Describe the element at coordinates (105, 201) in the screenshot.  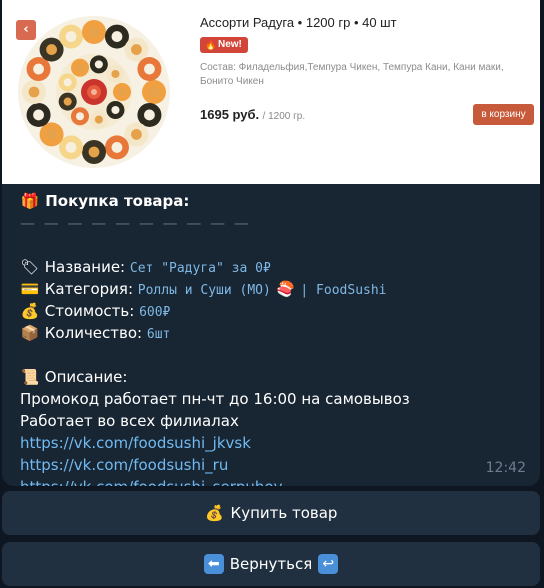
I see `purchase-heading: 🎁 Покупка товара:` at that location.